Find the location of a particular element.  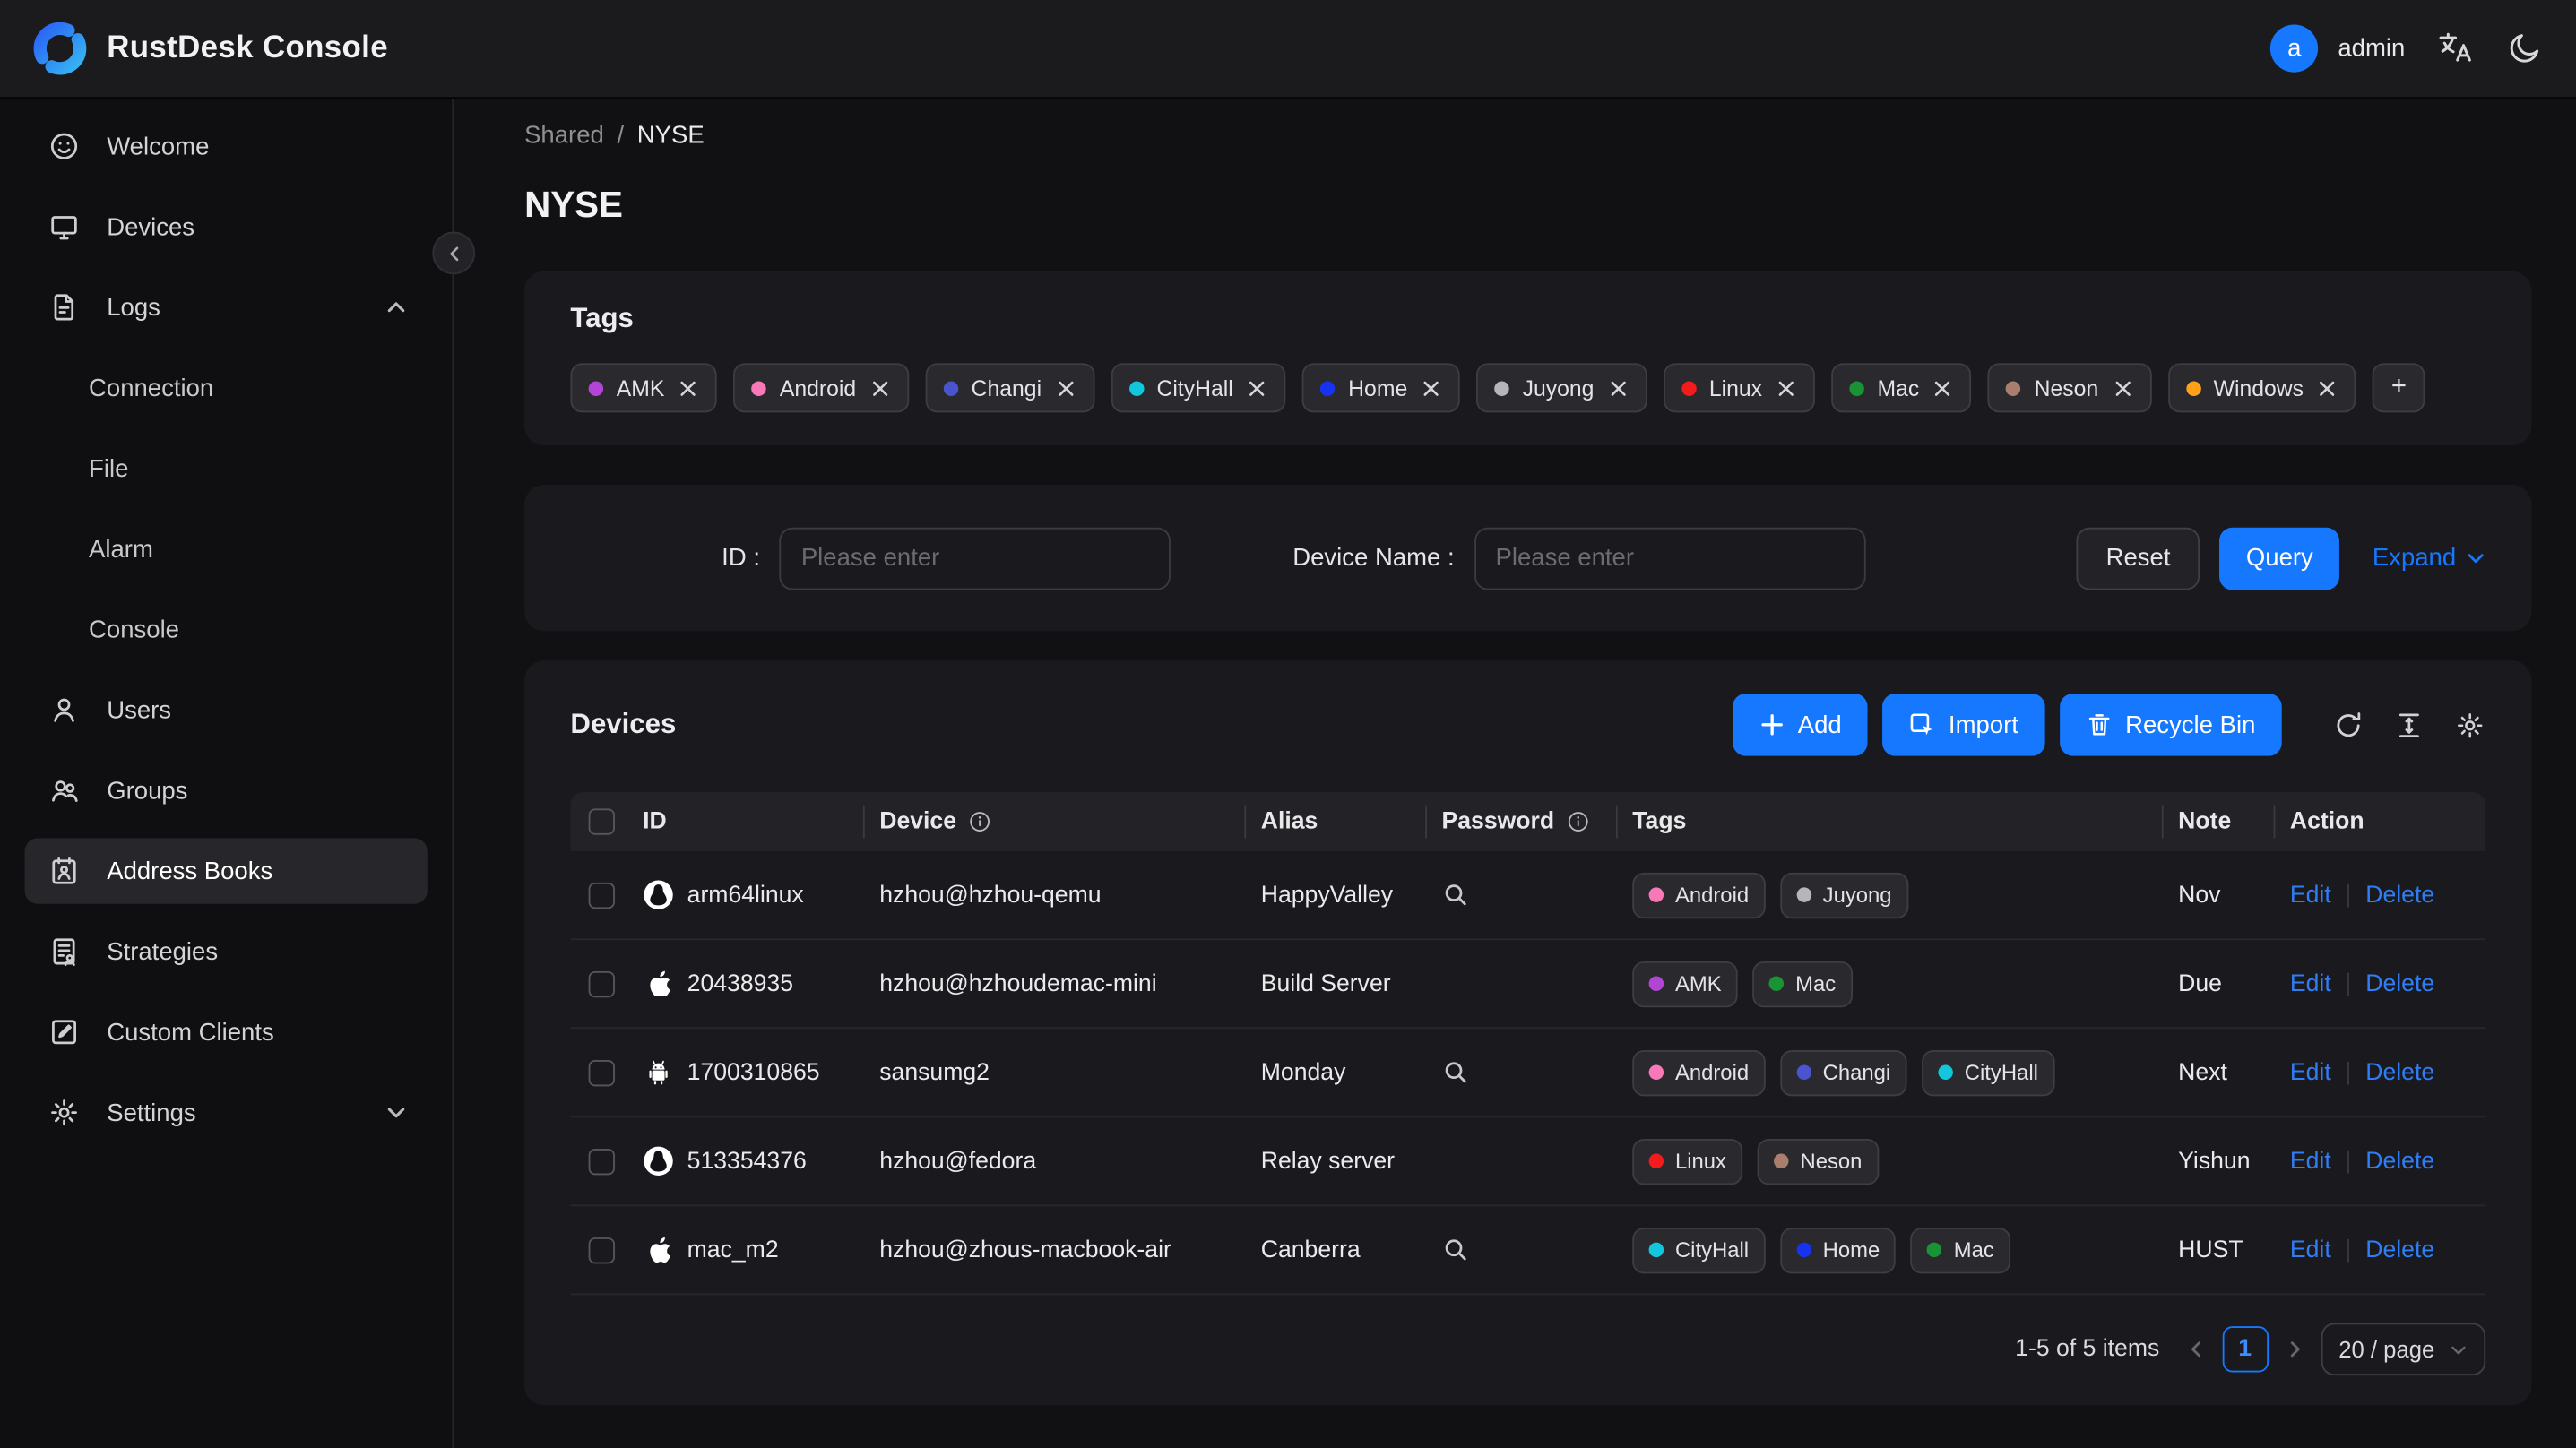

device-name-input is located at coordinates (1670, 558).